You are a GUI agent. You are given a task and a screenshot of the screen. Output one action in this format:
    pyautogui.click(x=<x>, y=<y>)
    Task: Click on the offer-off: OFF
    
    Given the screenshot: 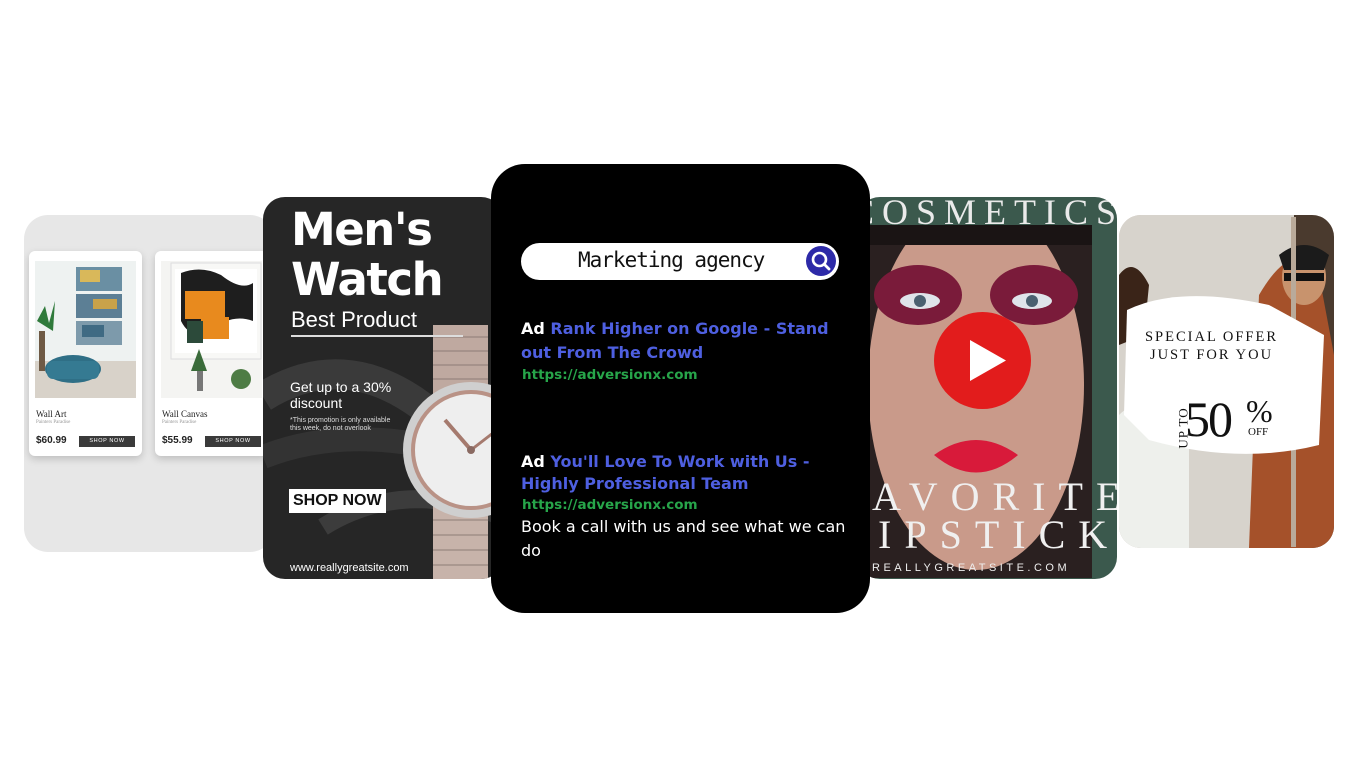 What is the action you would take?
    pyautogui.click(x=1258, y=432)
    